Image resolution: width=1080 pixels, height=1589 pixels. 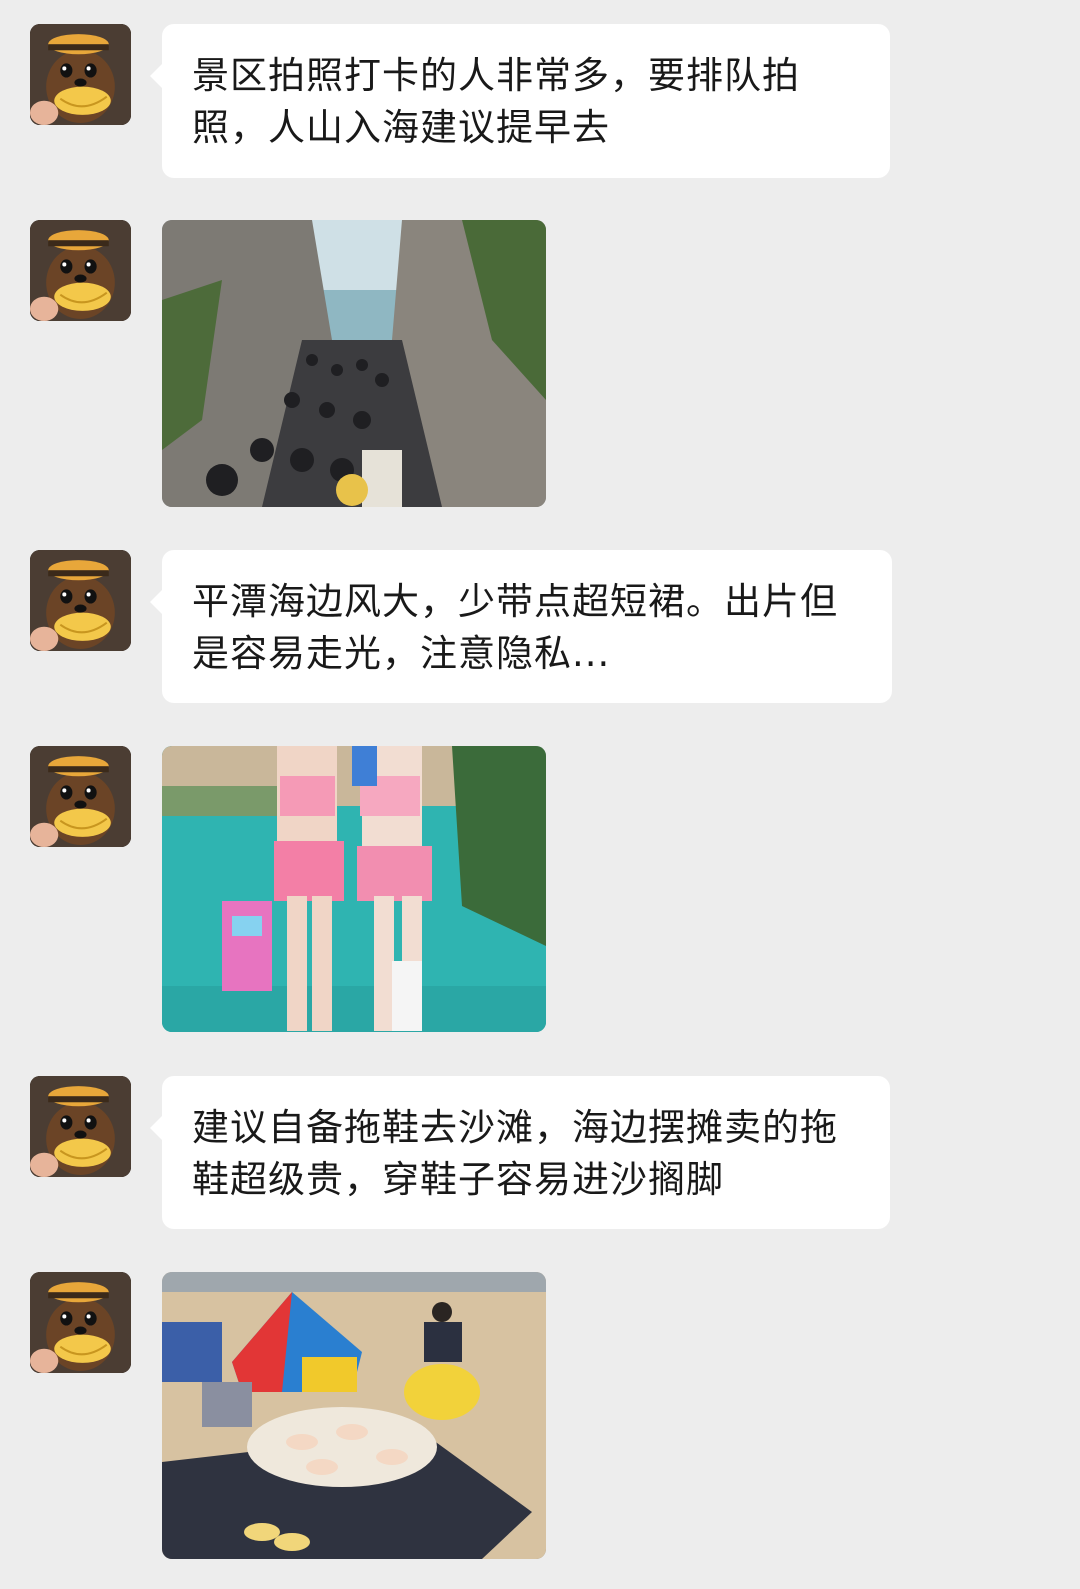 What do you see at coordinates (354, 1415) in the screenshot?
I see `beach-slipper-vendor-photo` at bounding box center [354, 1415].